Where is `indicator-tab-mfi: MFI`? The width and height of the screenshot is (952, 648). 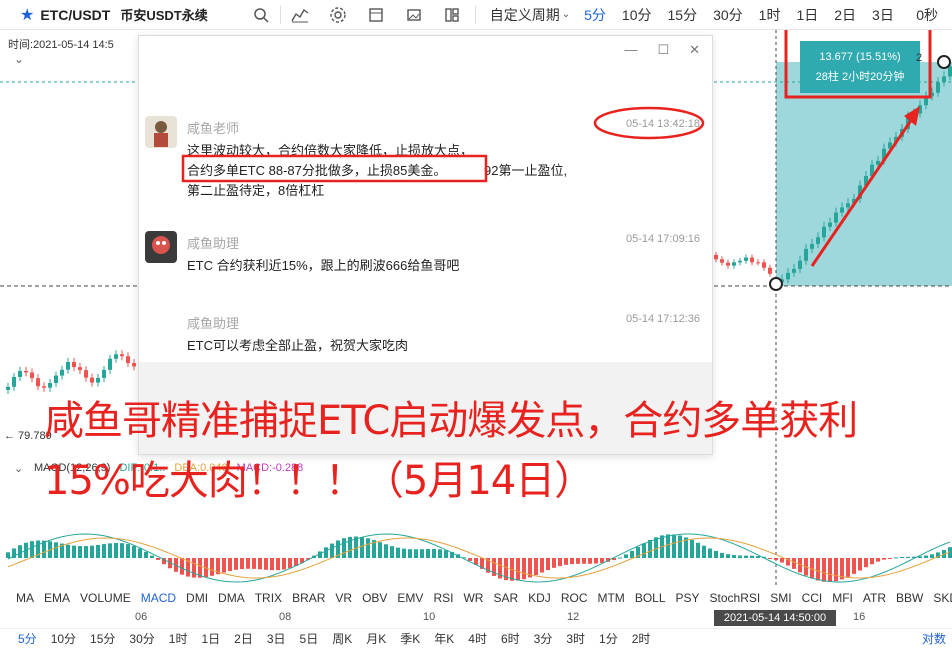
indicator-tab-mfi: MFI is located at coordinates (842, 598).